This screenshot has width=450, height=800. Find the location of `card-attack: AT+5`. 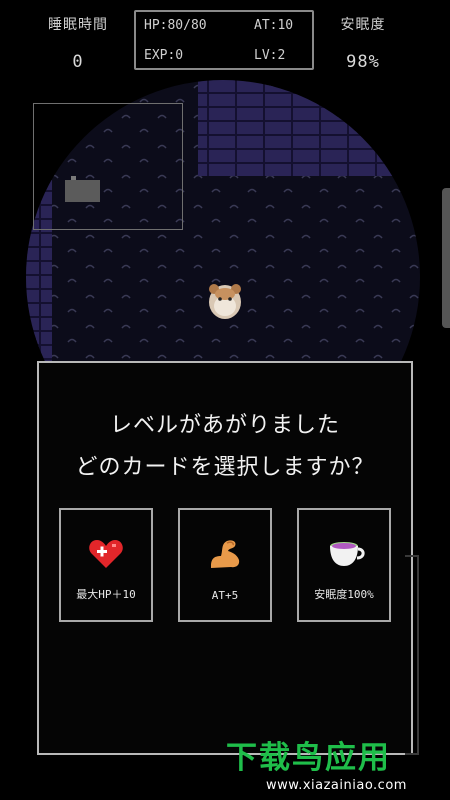

card-attack: AT+5 is located at coordinates (225, 565).